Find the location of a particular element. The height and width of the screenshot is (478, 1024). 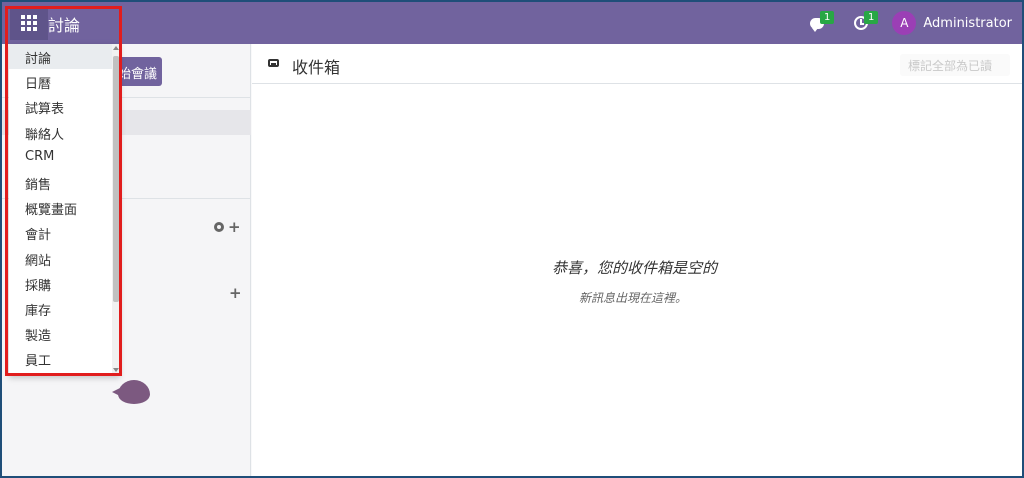

app-menu-item: 製造 is located at coordinates (60, 333).